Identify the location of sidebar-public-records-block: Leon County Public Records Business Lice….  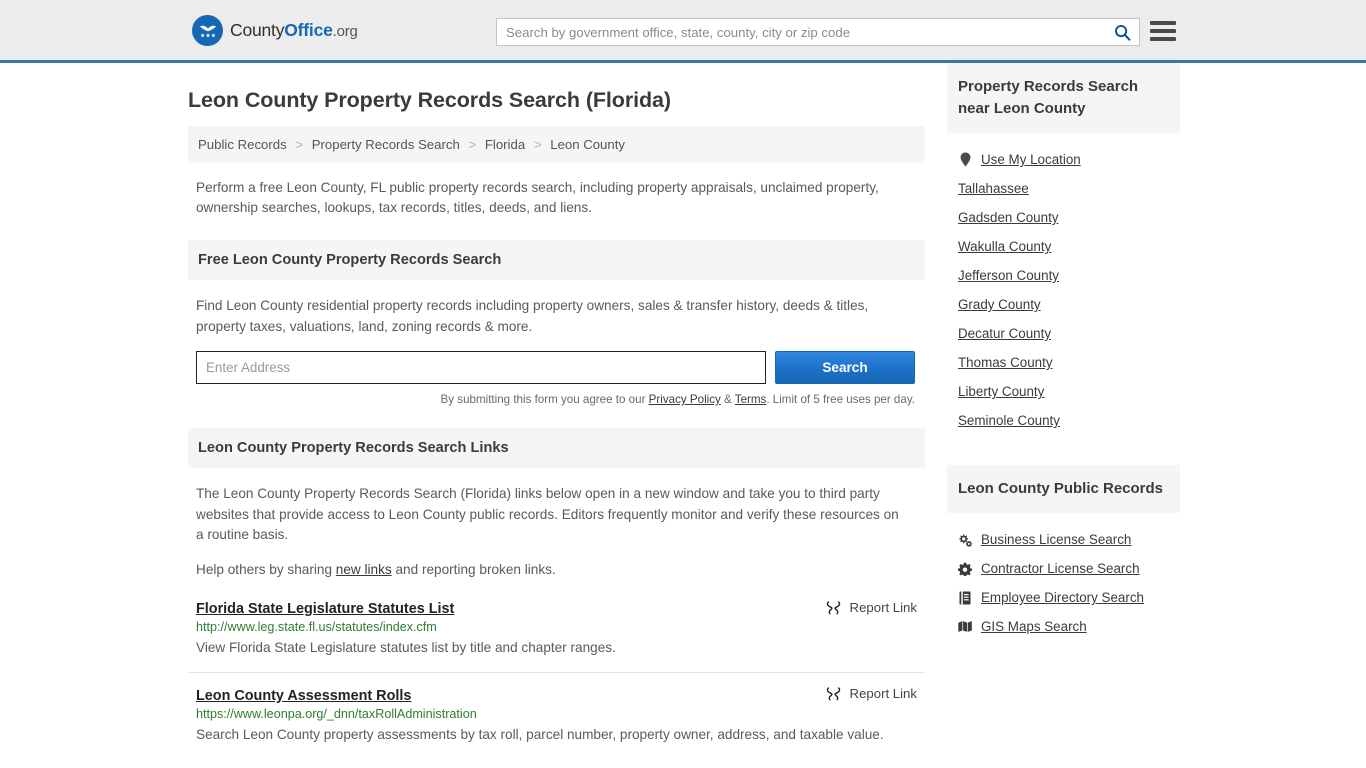
(1063, 557).